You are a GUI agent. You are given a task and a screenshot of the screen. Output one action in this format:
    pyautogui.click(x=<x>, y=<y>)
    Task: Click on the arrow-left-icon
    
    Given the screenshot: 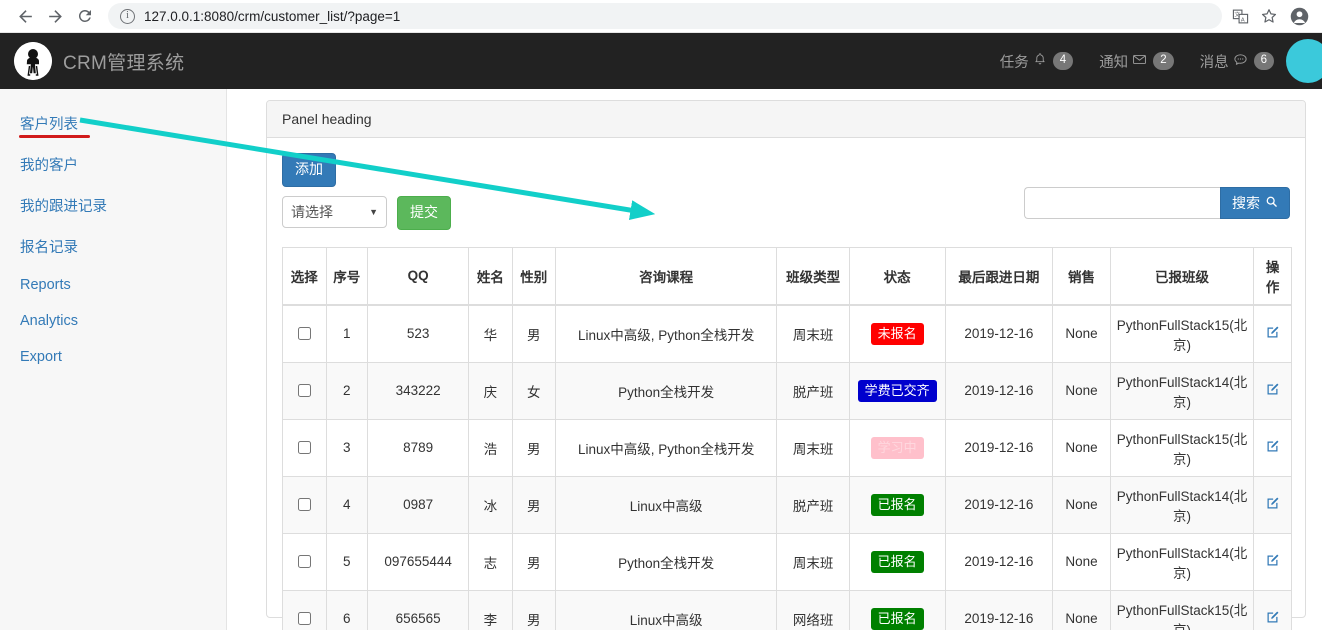 What is the action you would take?
    pyautogui.click(x=25, y=16)
    